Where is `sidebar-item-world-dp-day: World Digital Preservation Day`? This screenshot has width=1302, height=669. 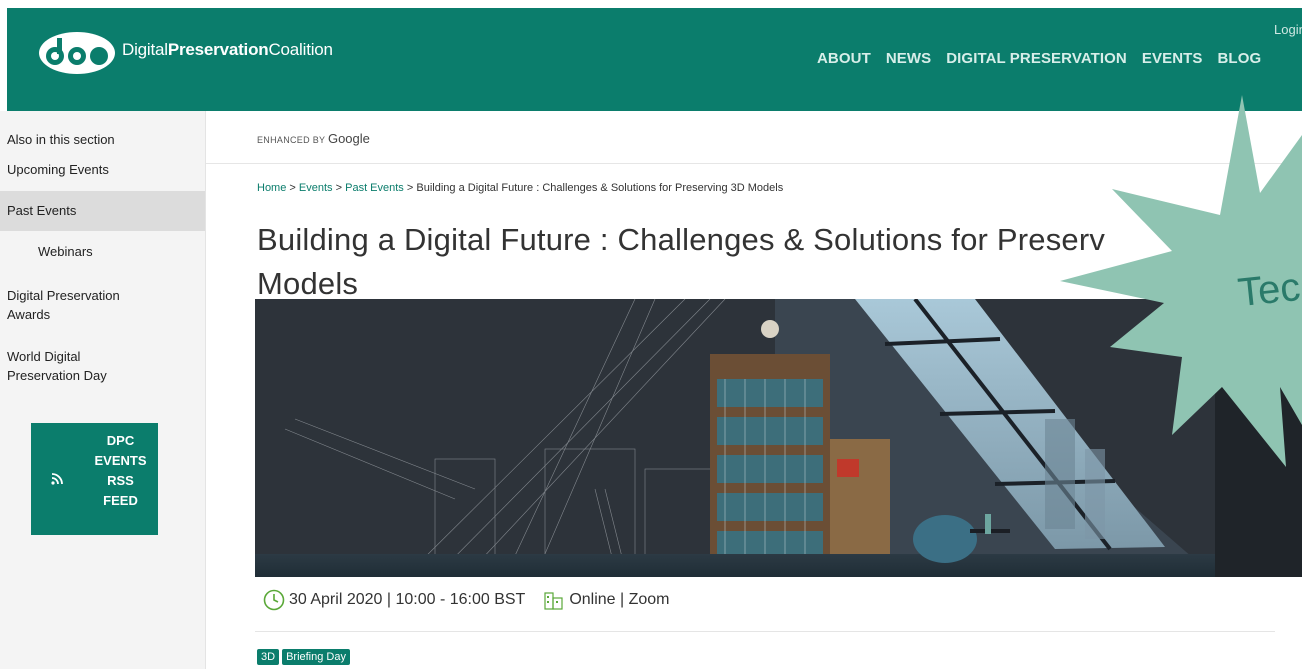
sidebar-item-world-dp-day: World Digital Preservation Day is located at coordinates (75, 366).